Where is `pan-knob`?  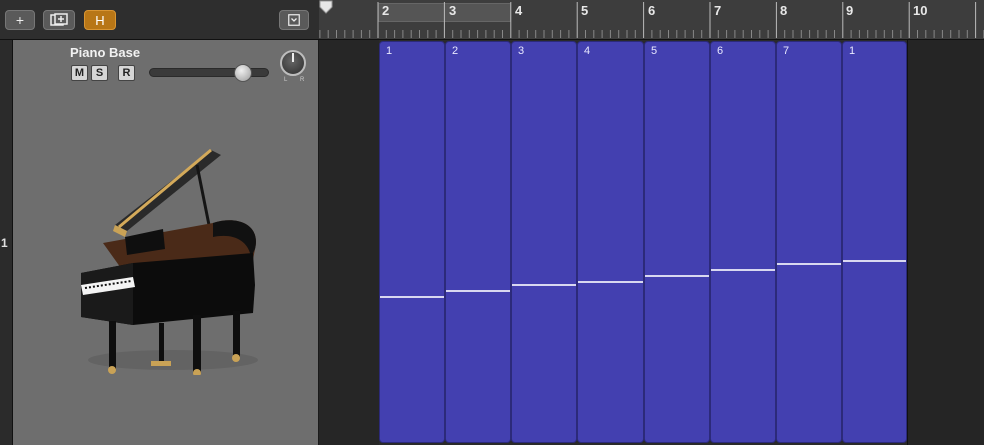 pan-knob is located at coordinates (293, 63).